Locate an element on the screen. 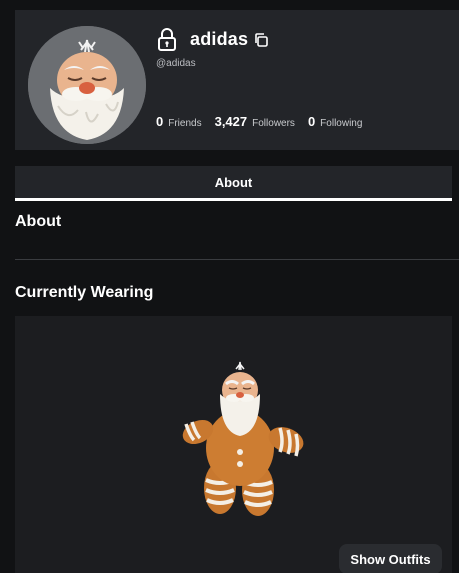 Image resolution: width=459 pixels, height=573 pixels. stat-label: Friends is located at coordinates (185, 123).